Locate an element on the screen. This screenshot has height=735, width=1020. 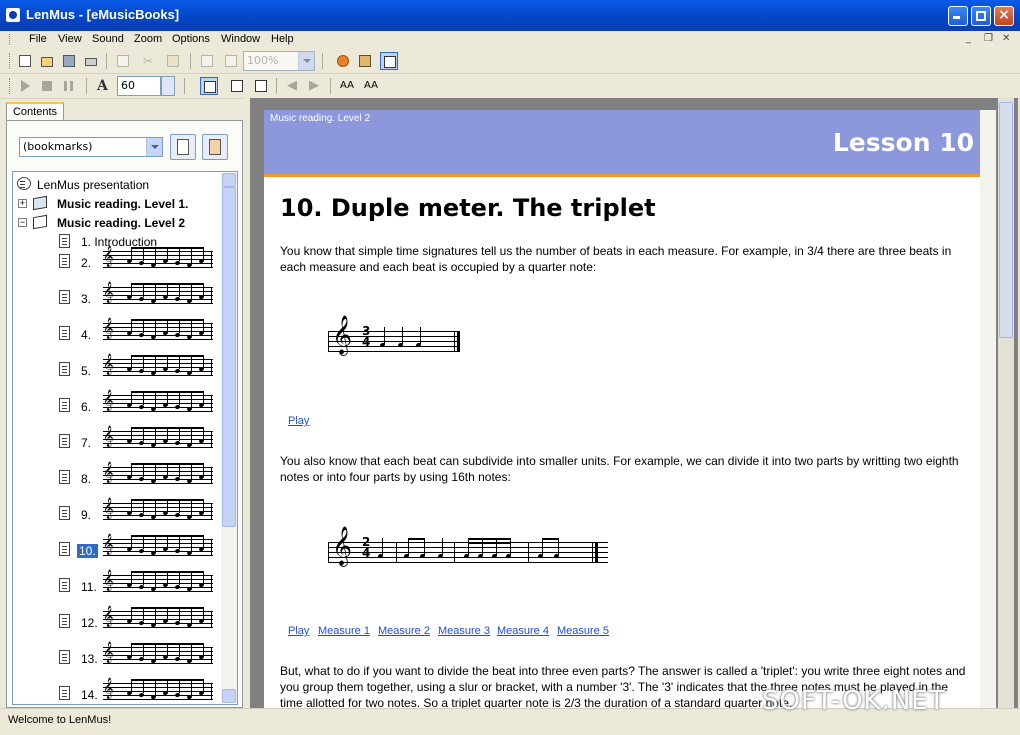
book-prev-icon is located at coordinates (237, 86).